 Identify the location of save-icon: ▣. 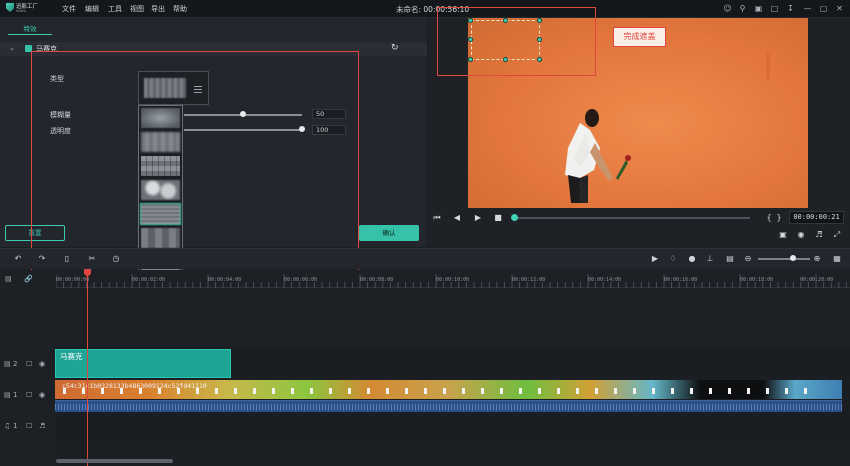
(758, 8).